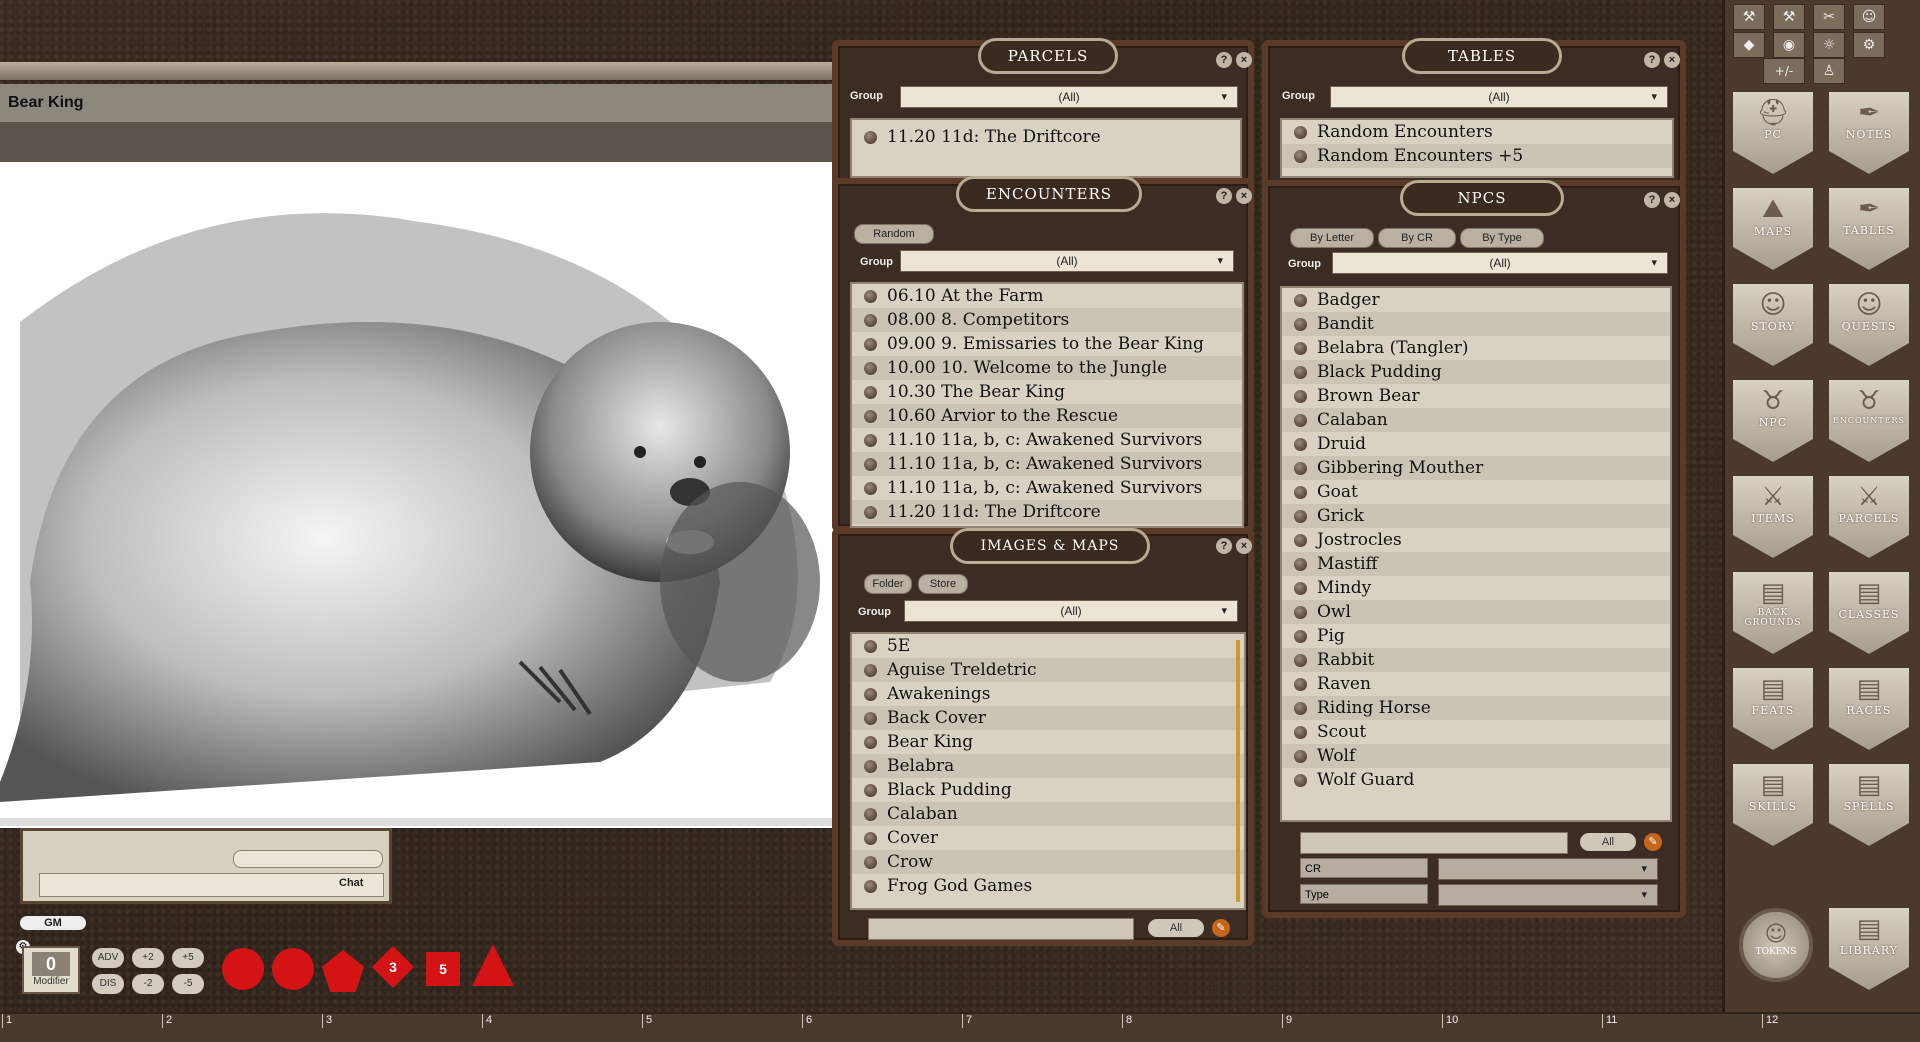 This screenshot has width=1920, height=1042. I want to click on d8-die: 3, so click(393, 967).